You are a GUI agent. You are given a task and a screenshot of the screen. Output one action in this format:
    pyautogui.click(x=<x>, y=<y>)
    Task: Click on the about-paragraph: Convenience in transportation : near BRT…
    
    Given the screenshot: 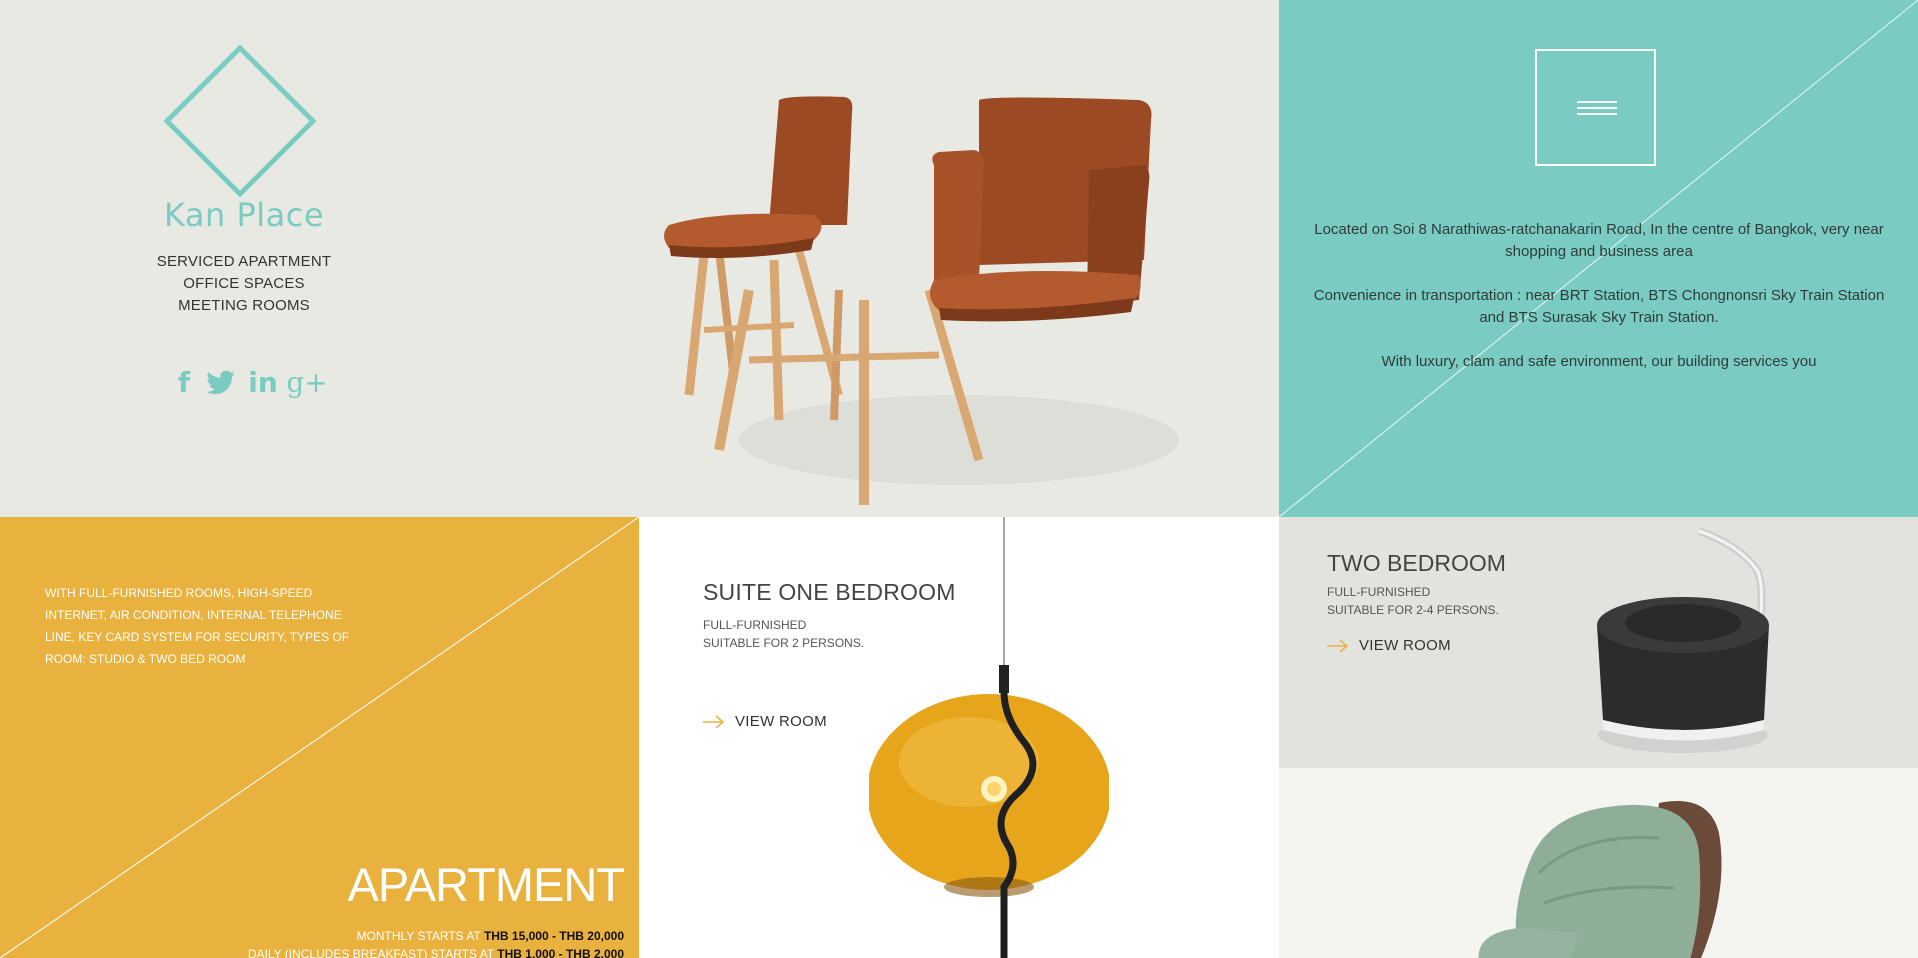 What is the action you would take?
    pyautogui.click(x=1599, y=306)
    